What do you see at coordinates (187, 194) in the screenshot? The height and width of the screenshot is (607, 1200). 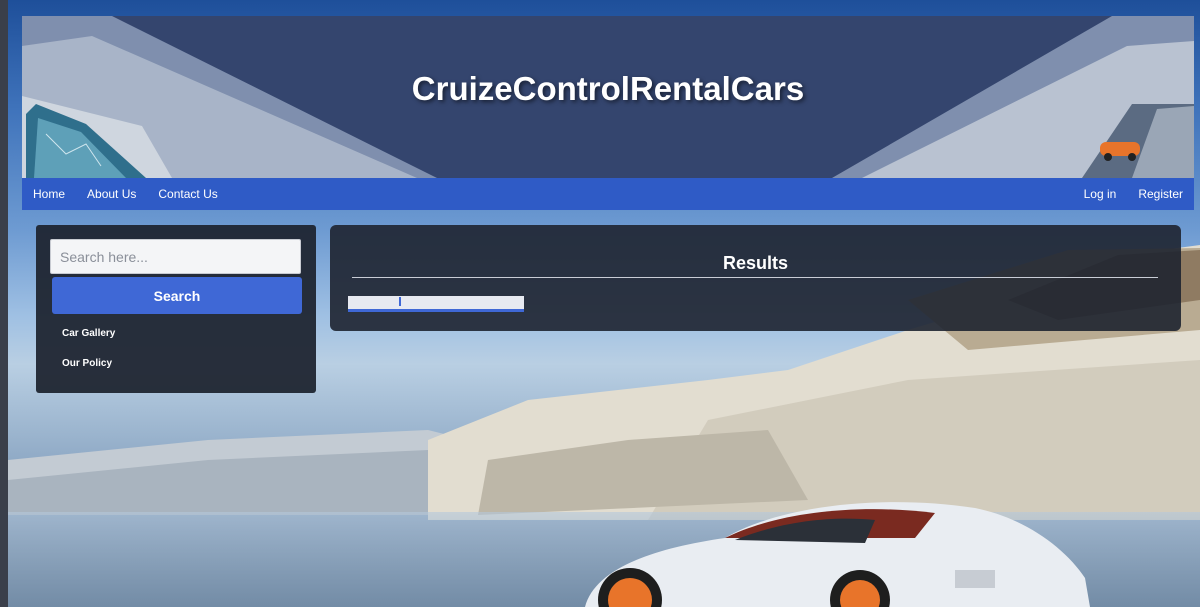 I see `nav-contact-link: Contact Us` at bounding box center [187, 194].